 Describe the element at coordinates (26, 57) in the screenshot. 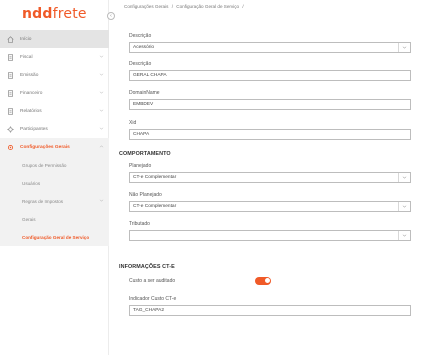

I see `sidebar-item-label: Fiscal` at that location.